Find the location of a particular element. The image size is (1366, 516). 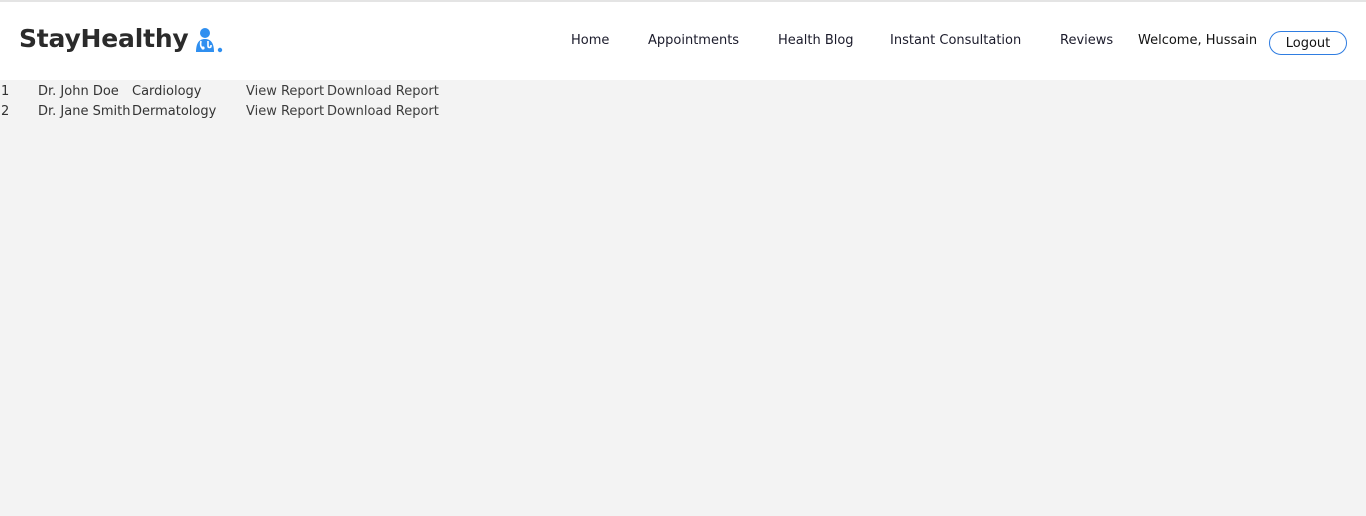

welcome-text: Welcome, Hussain is located at coordinates (1198, 40).